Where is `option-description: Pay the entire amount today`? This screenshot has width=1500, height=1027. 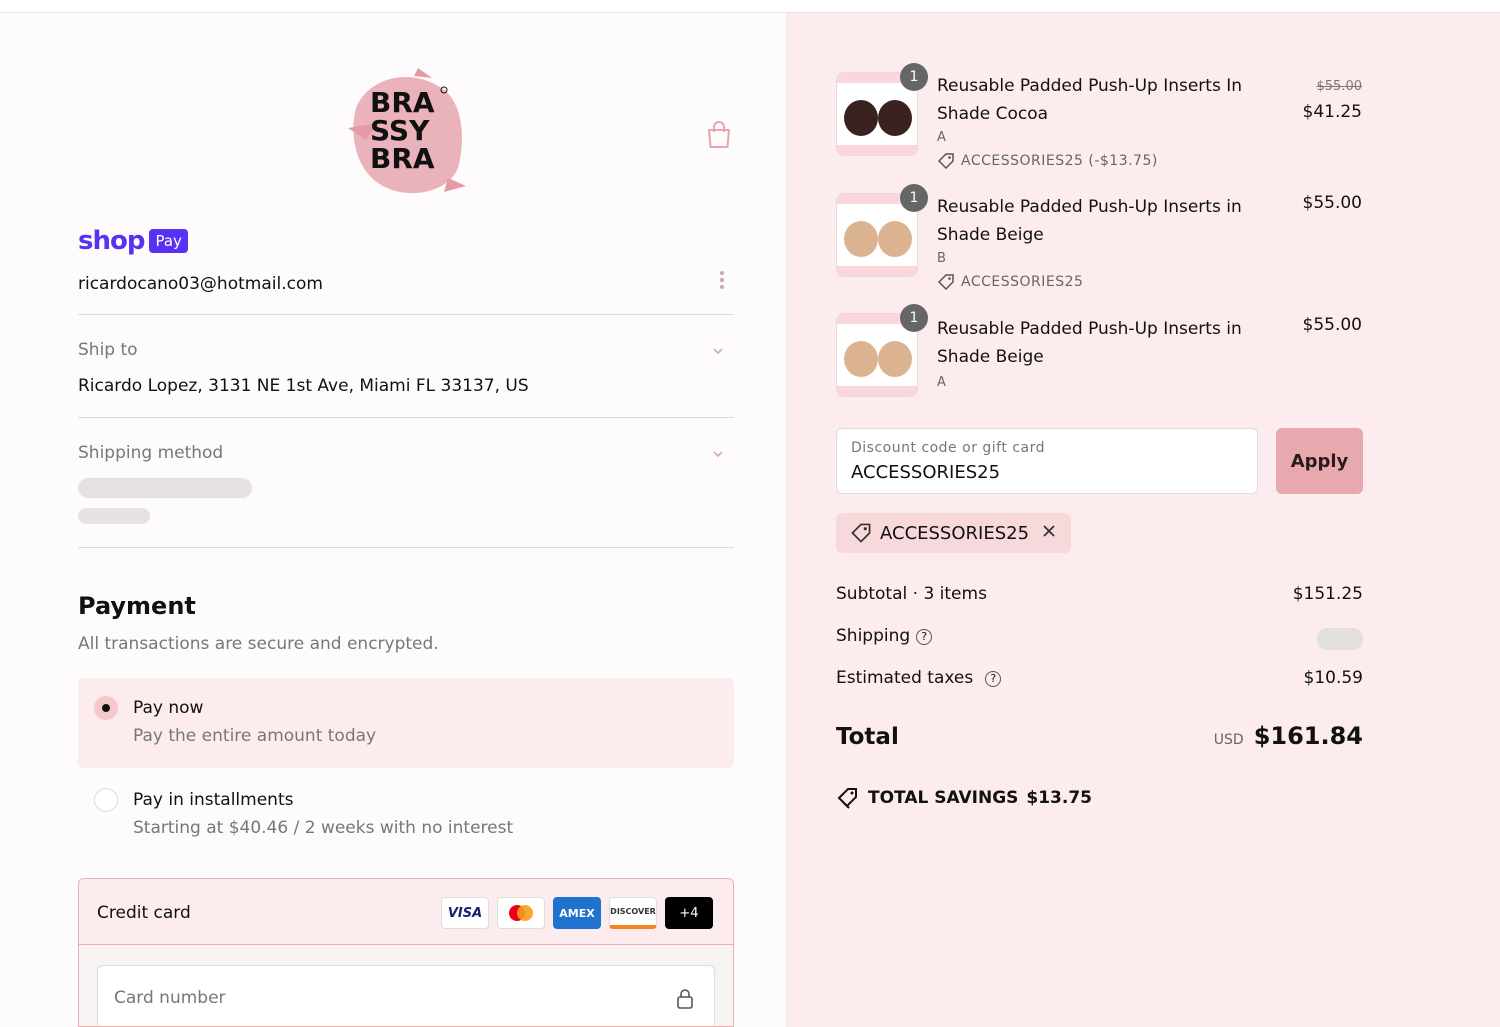 option-description: Pay the entire amount today is located at coordinates (255, 736).